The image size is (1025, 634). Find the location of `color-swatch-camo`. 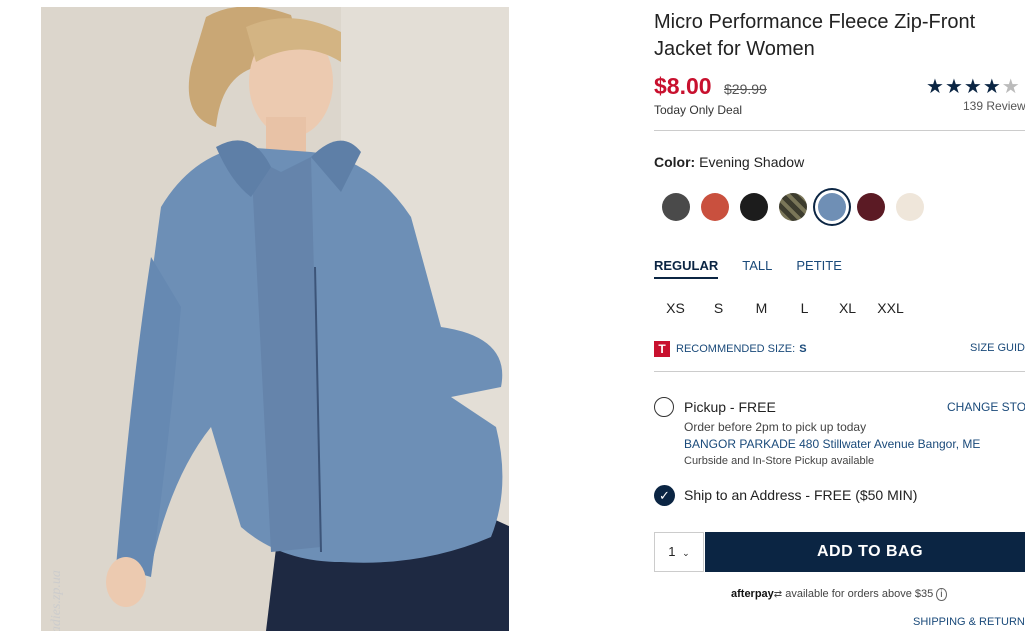

color-swatch-camo is located at coordinates (793, 207).